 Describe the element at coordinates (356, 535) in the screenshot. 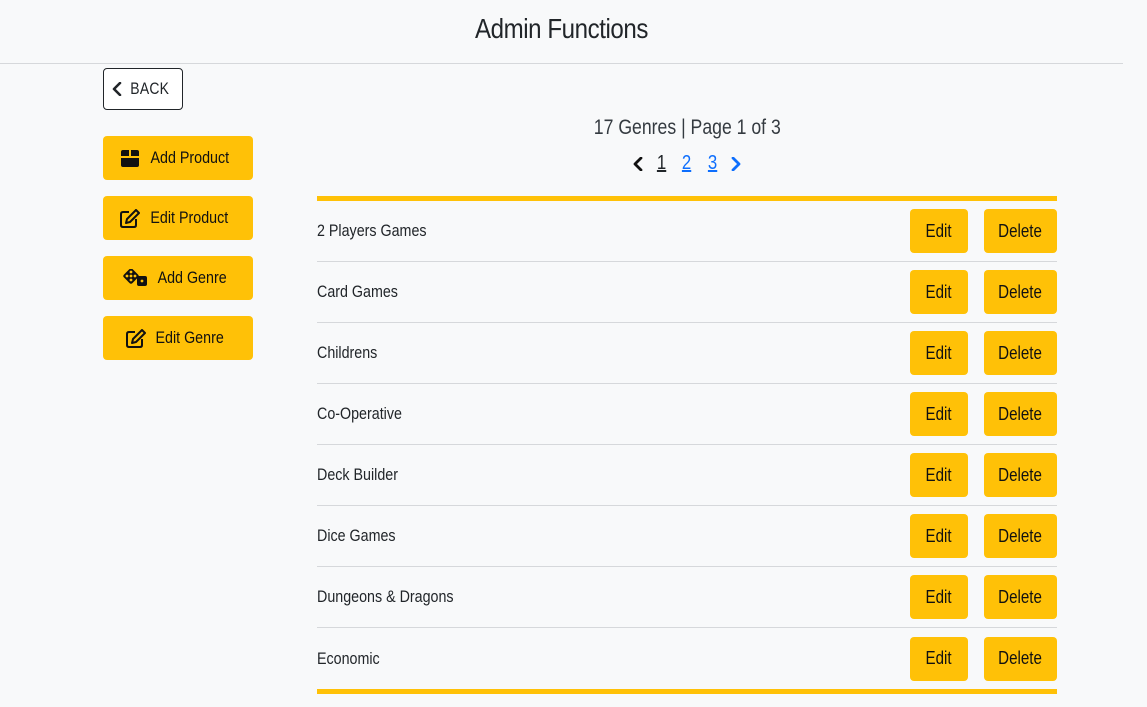

I see `genre-name: Dice Games` at that location.